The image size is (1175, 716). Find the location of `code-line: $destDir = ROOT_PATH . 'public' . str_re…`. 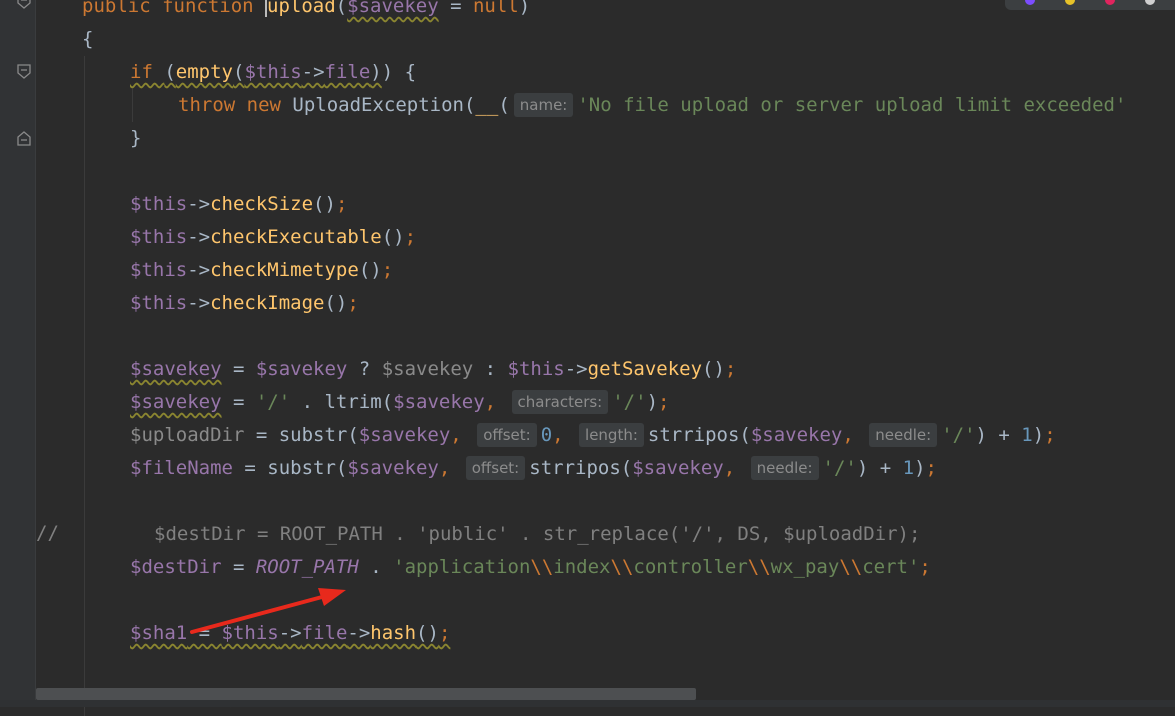

code-line: $destDir = ROOT_PATH . 'public' . str_re… is located at coordinates (502, 534).